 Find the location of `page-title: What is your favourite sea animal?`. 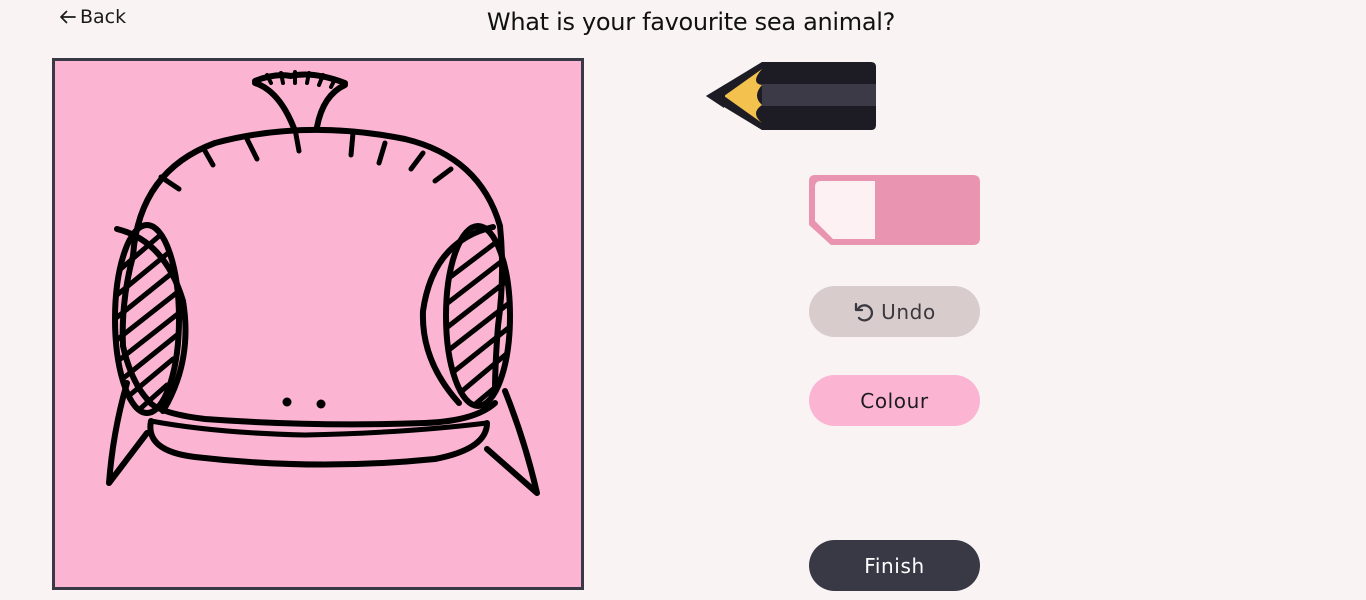

page-title: What is your favourite sea animal? is located at coordinates (691, 22).